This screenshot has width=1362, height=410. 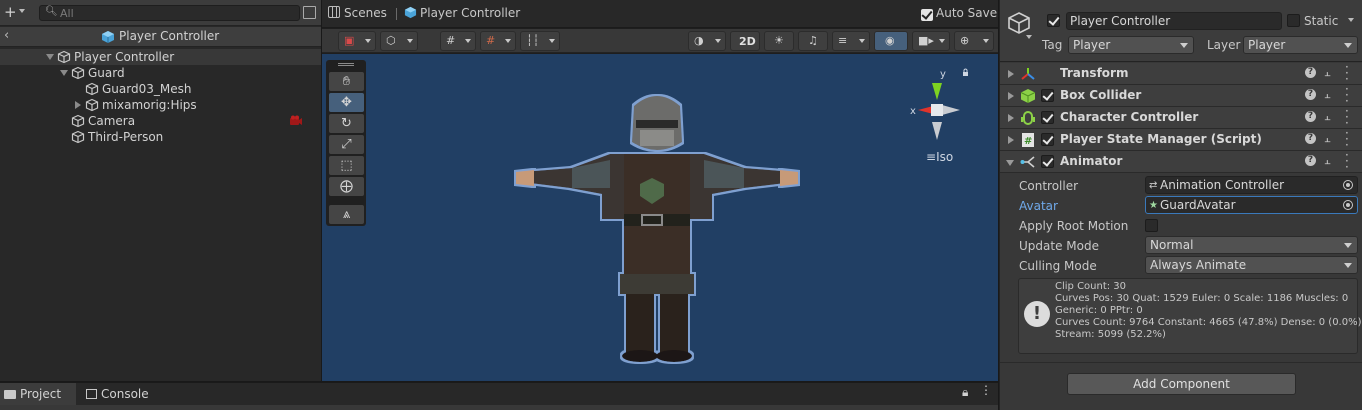 What do you see at coordinates (22, 11) in the screenshot?
I see `create-dropdown-caret-icon` at bounding box center [22, 11].